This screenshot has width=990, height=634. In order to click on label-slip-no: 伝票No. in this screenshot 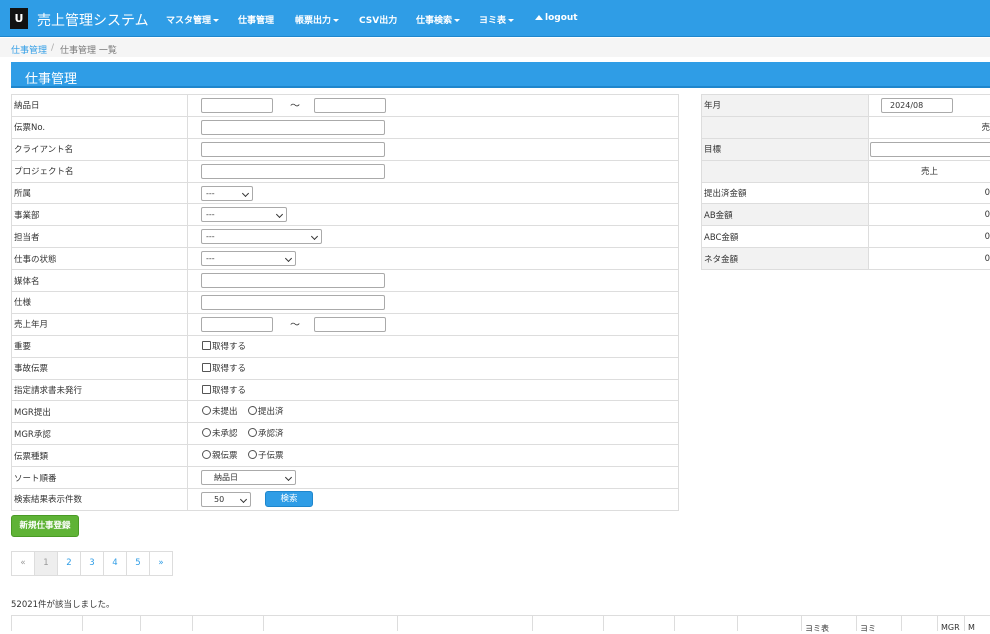, I will do `click(100, 127)`.